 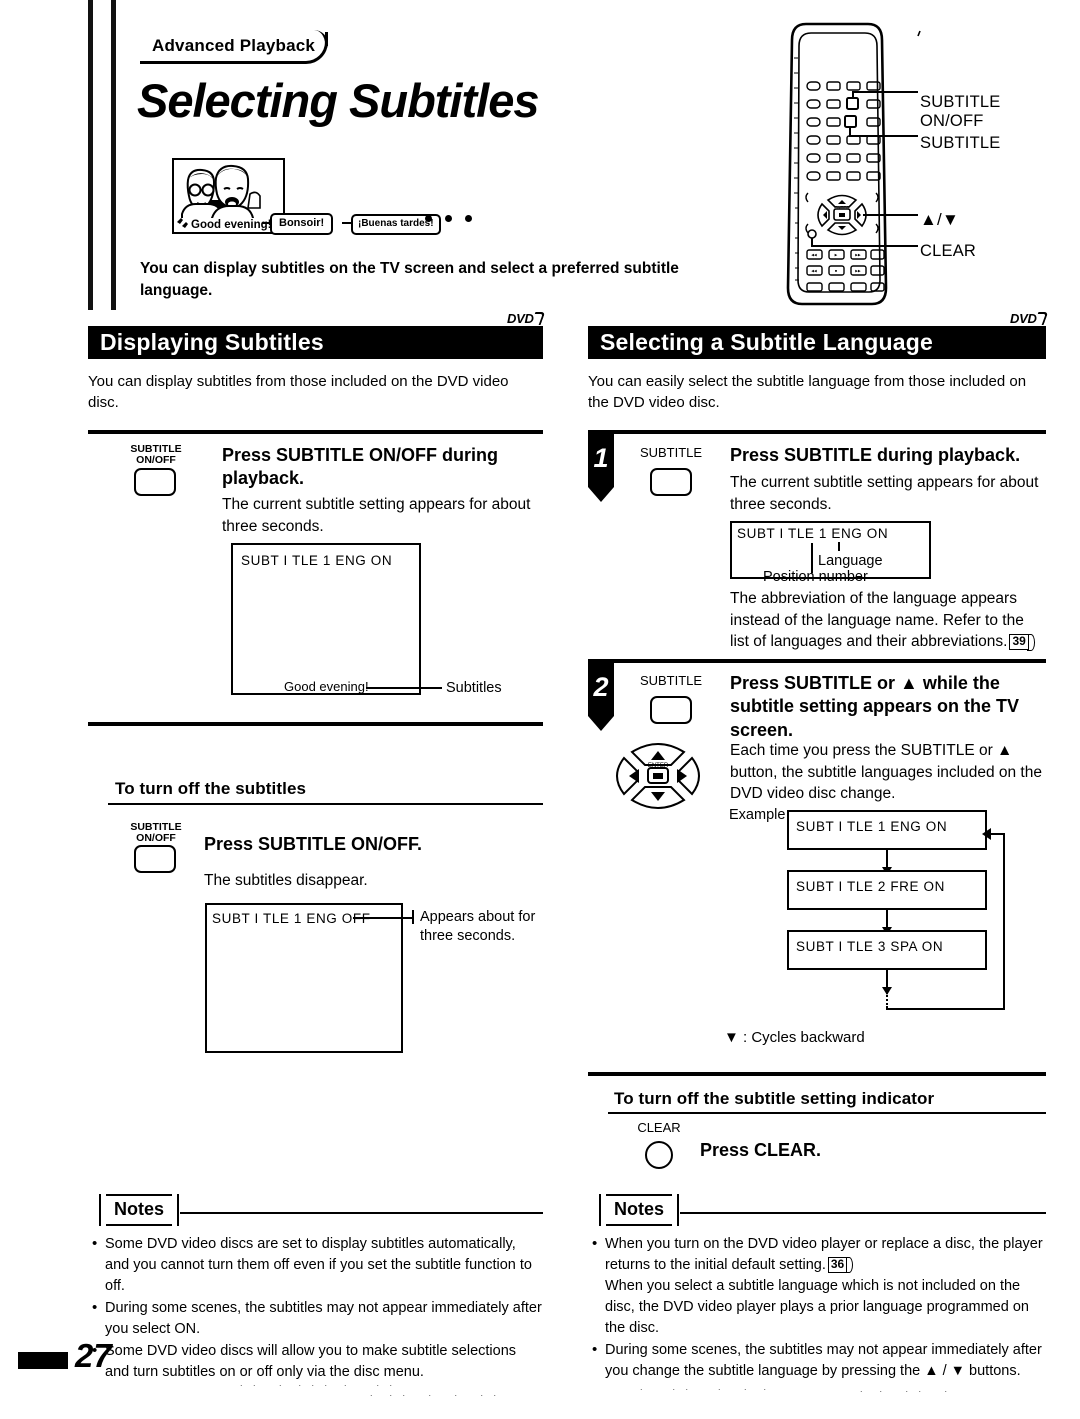 I want to click on cycle-return-right, so click(x=1004, y=921).